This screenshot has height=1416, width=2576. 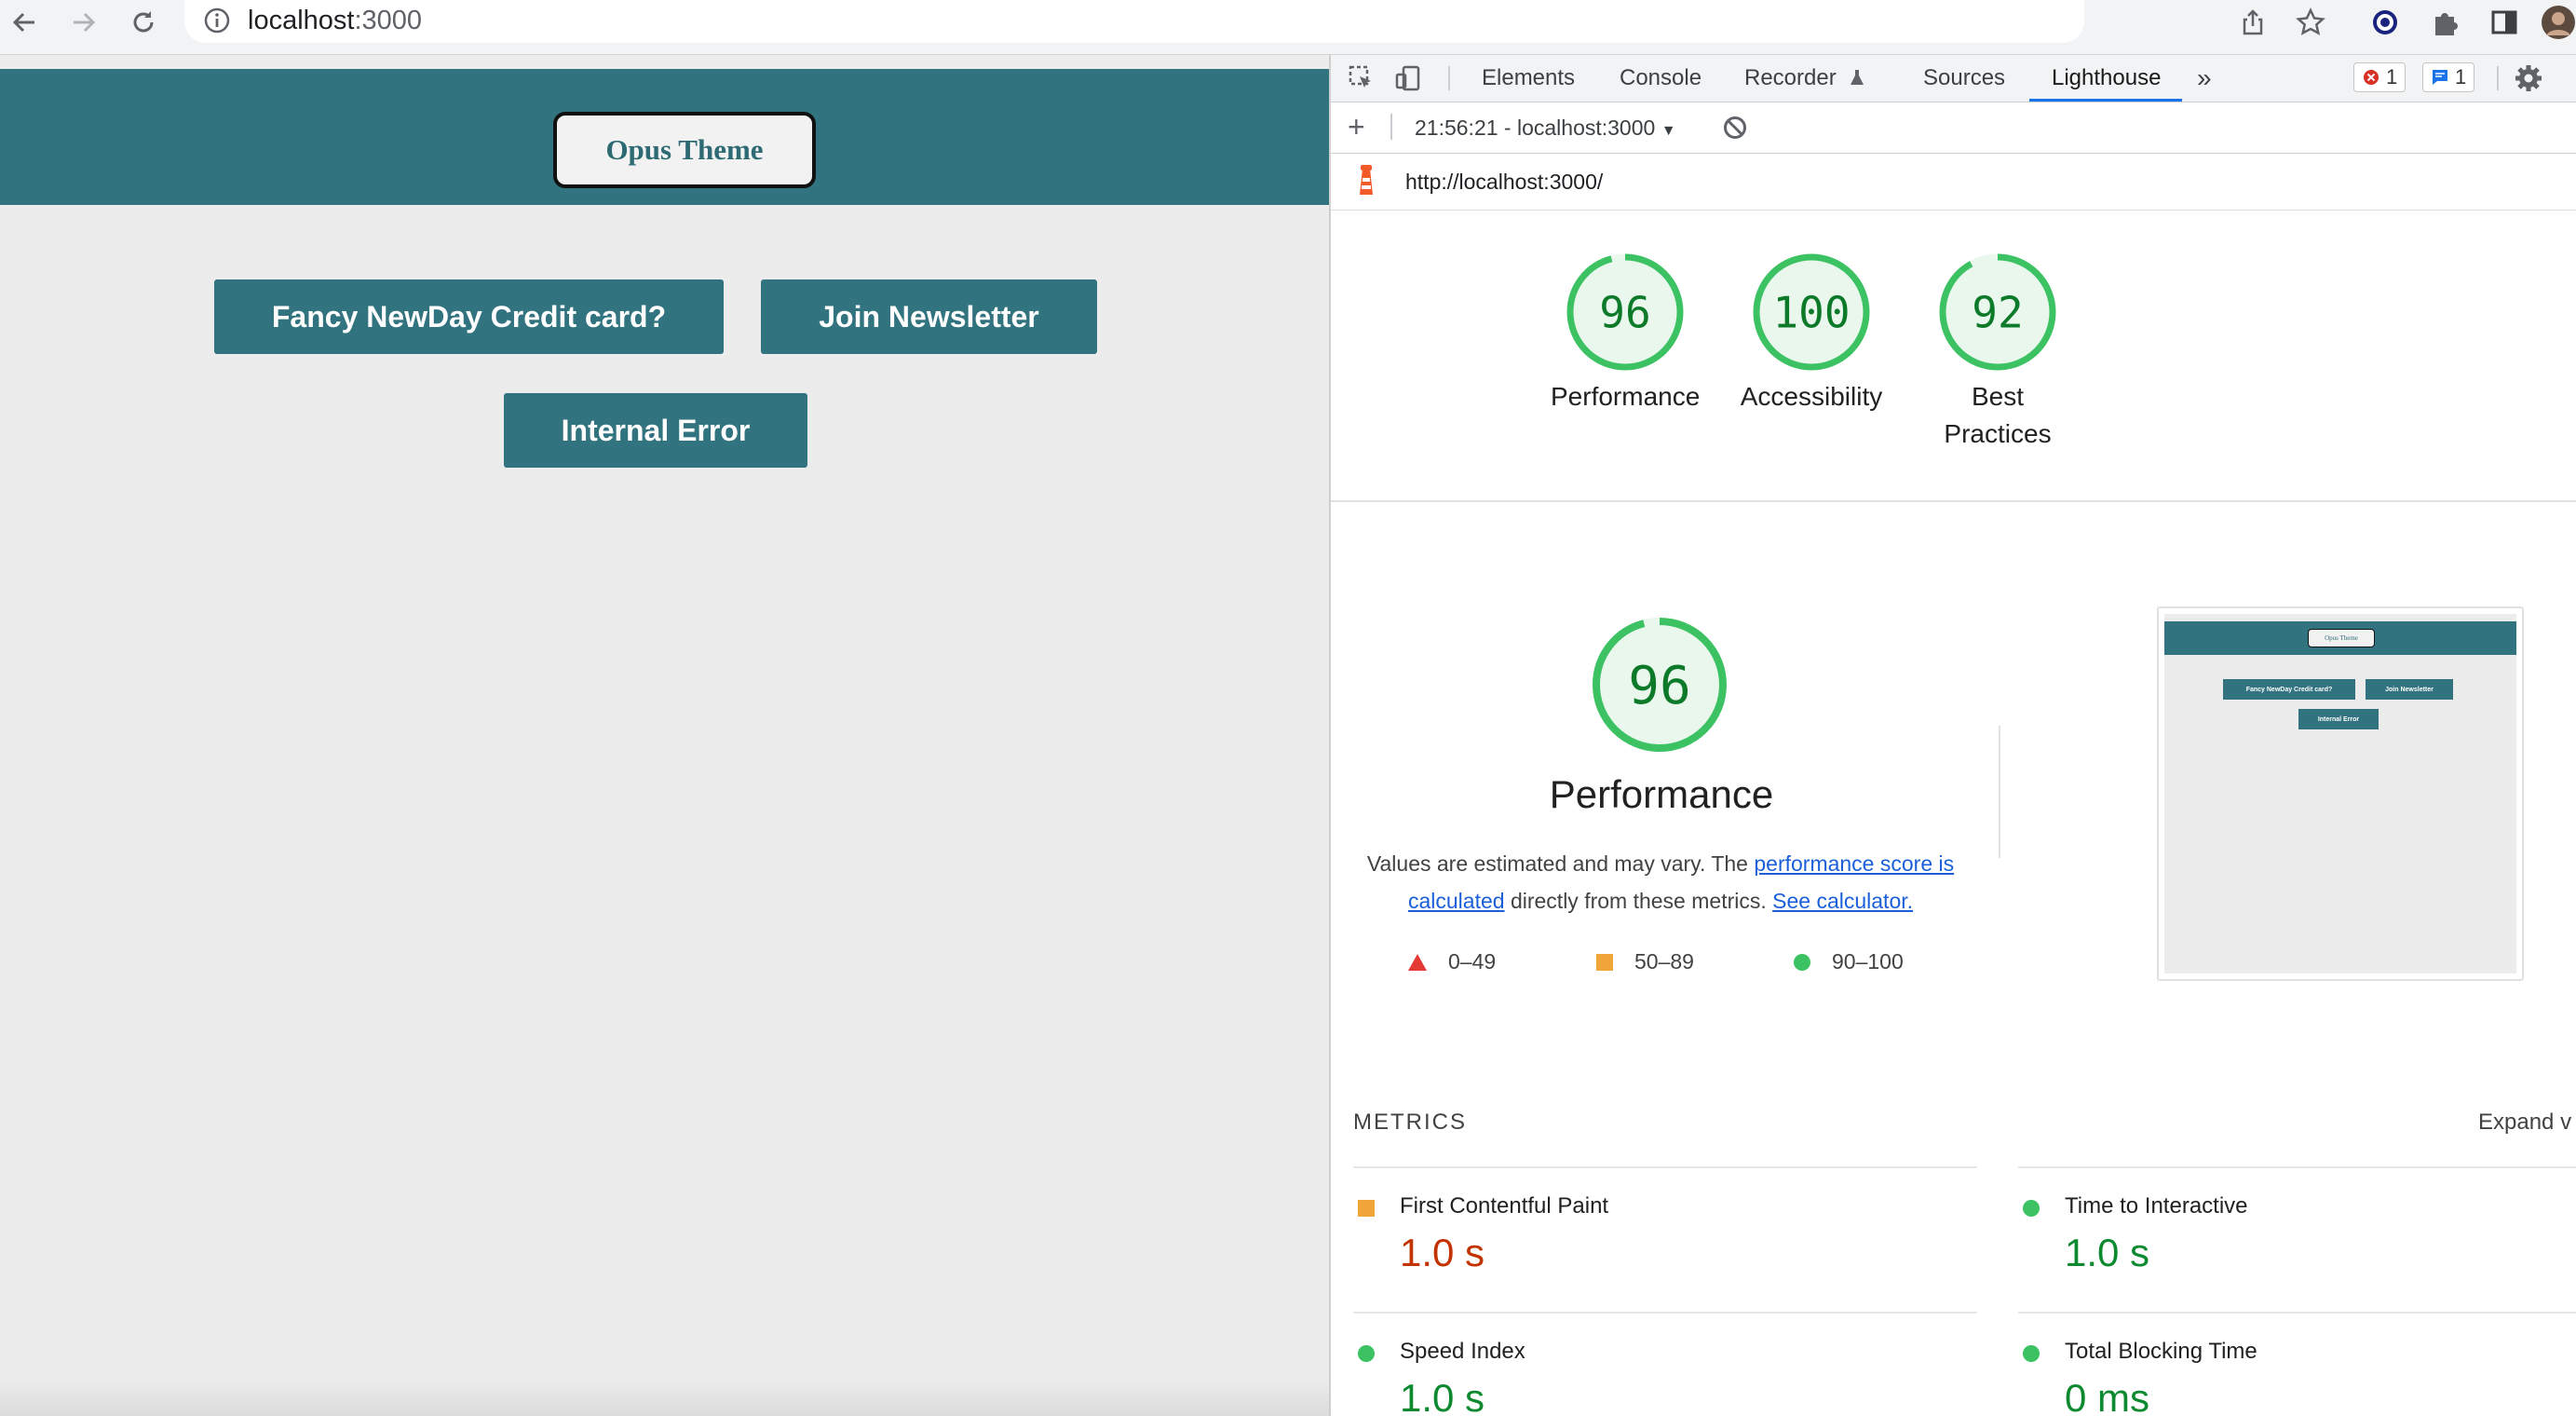 I want to click on extension-logo-icon, so click(x=2385, y=22).